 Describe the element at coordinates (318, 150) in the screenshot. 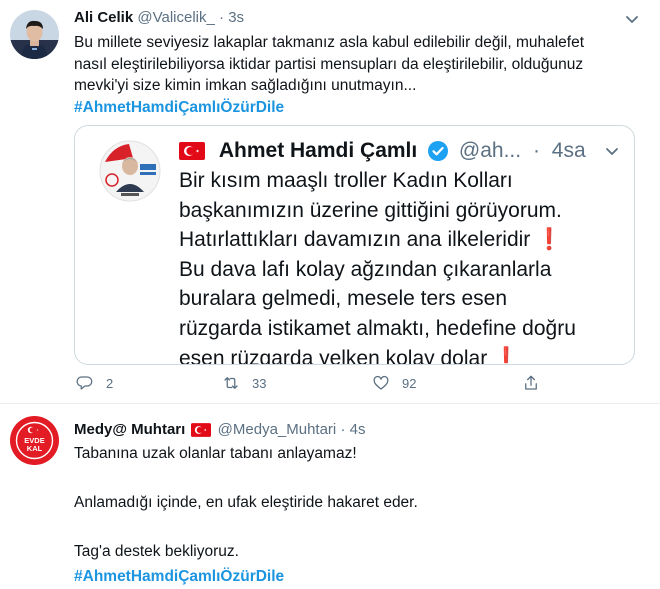

I see `quote-author-name: Ahmet Hamdi Çamlı` at that location.